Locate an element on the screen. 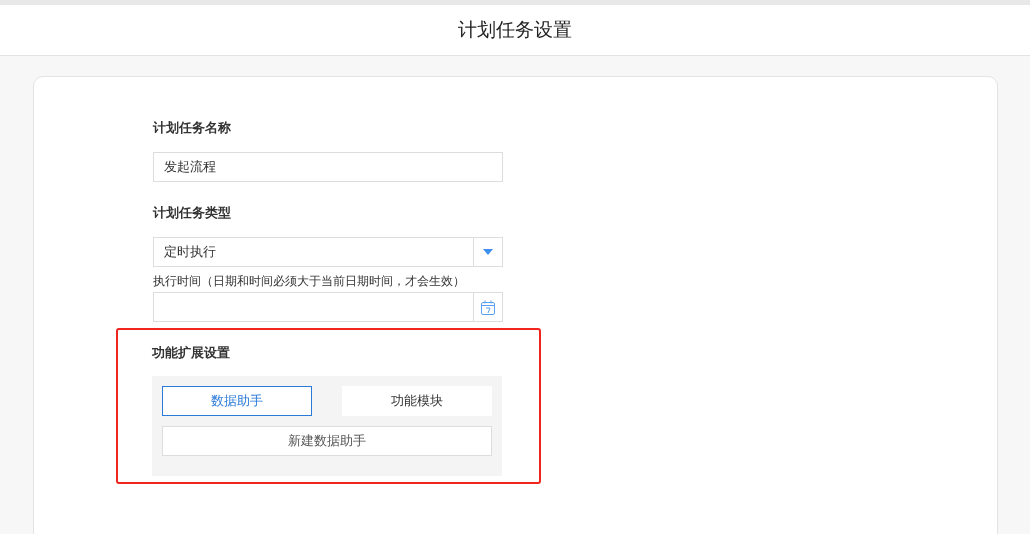 This screenshot has height=534, width=1030. page-title: 计划任务设置 is located at coordinates (515, 29).